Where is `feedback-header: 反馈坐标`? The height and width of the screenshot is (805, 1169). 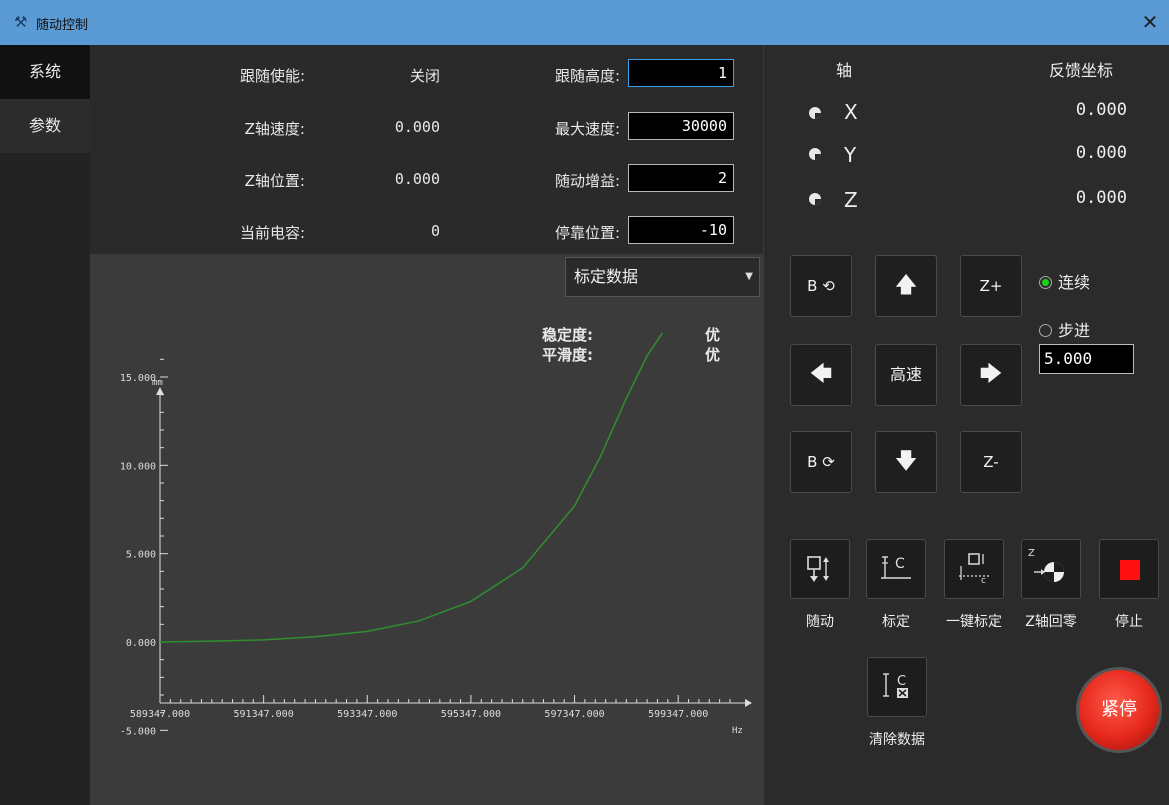 feedback-header: 反馈坐标 is located at coordinates (1081, 70).